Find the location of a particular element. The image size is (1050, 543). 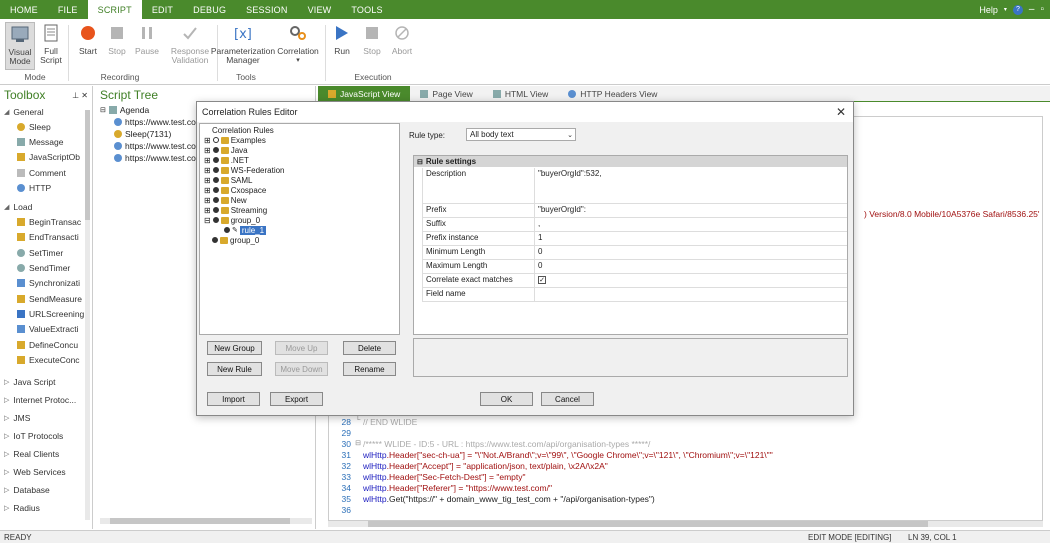

parameterization-manager-button: [x] Parameterization Manager is located at coordinates (243, 43).